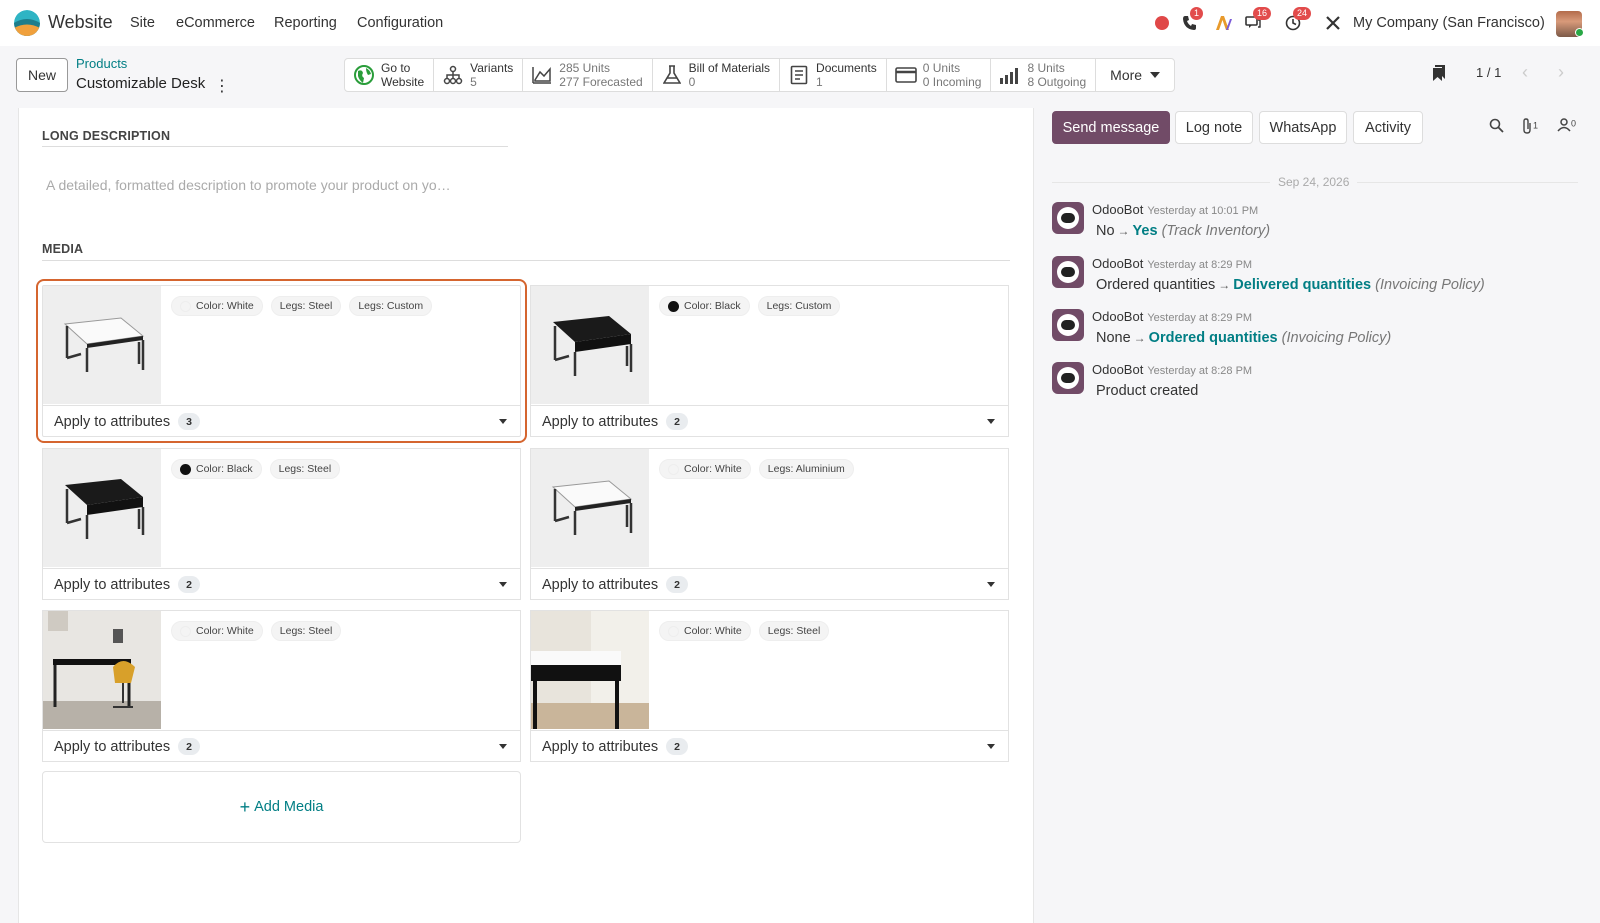 Image resolution: width=1600 pixels, height=923 pixels. What do you see at coordinates (27, 23) in the screenshot?
I see `odoo-logo-icon` at bounding box center [27, 23].